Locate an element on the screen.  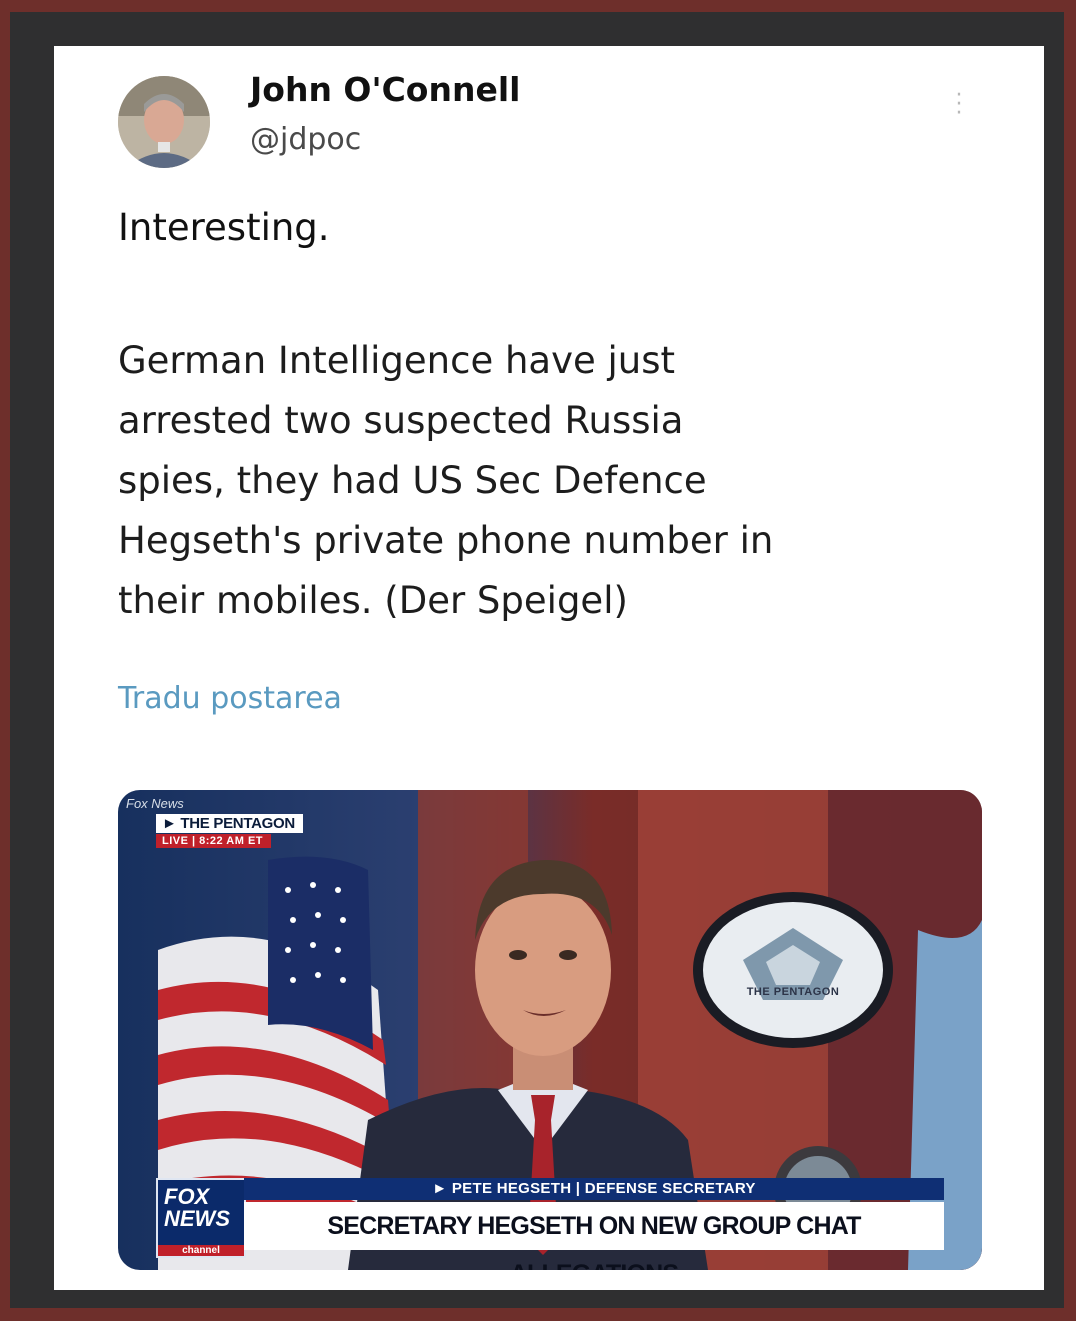
backdrop-seal-text: THE PENTAGON is located at coordinates (793, 992).